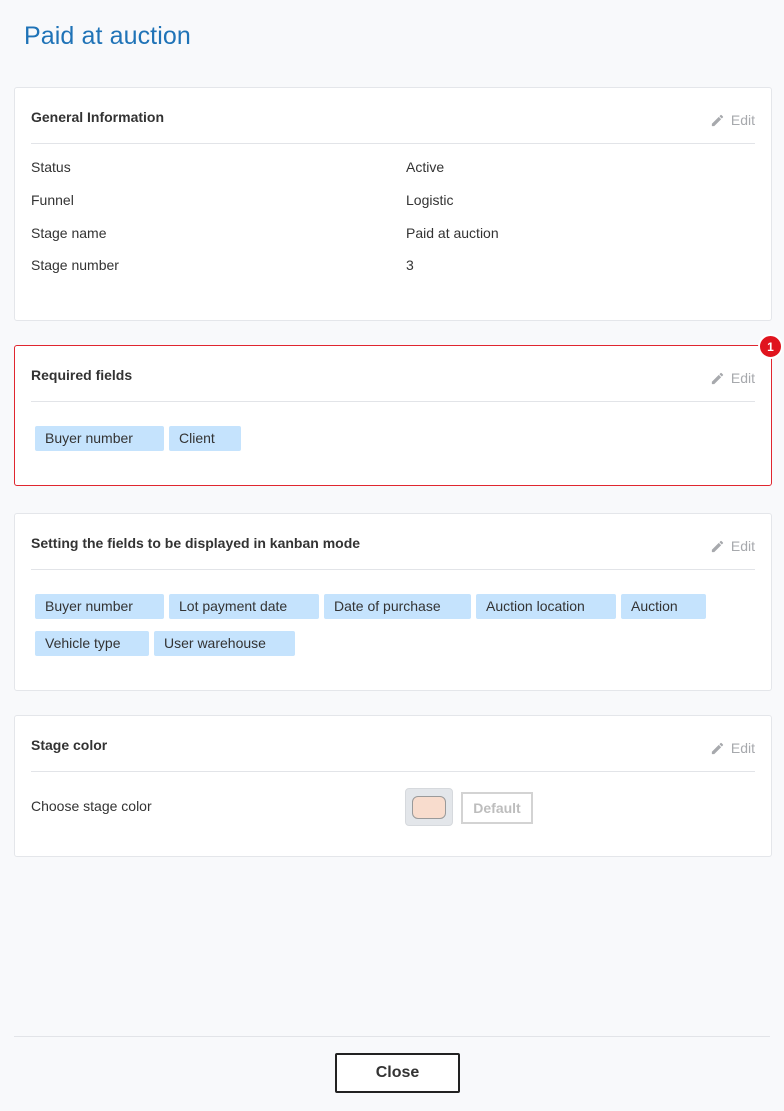 The width and height of the screenshot is (784, 1111). What do you see at coordinates (244, 606) in the screenshot?
I see `field-chip-lot-payment-date: Lot payment date` at bounding box center [244, 606].